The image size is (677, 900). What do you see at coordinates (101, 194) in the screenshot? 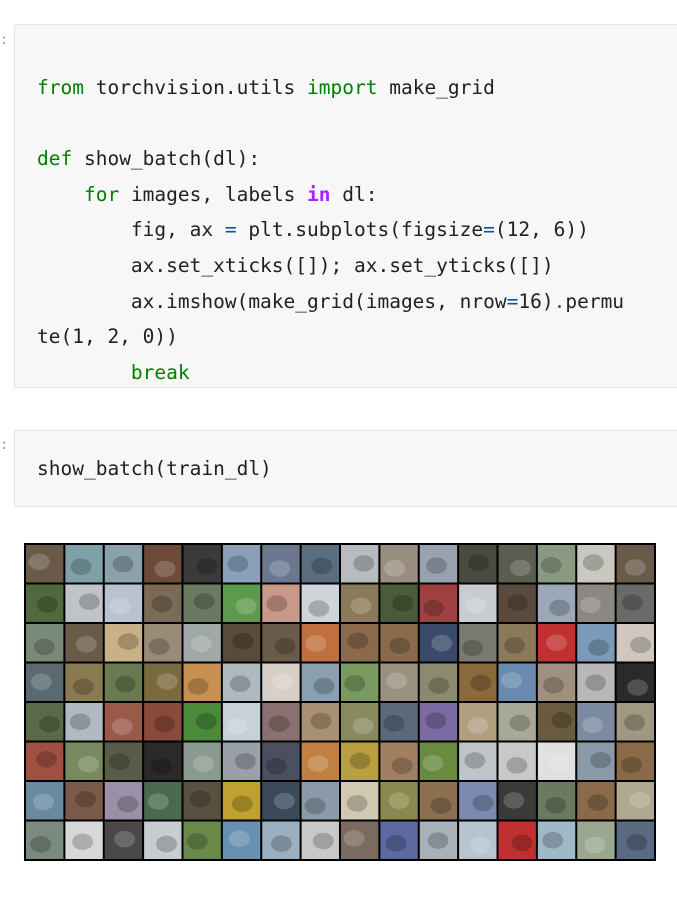
I see `code-token: for` at bounding box center [101, 194].